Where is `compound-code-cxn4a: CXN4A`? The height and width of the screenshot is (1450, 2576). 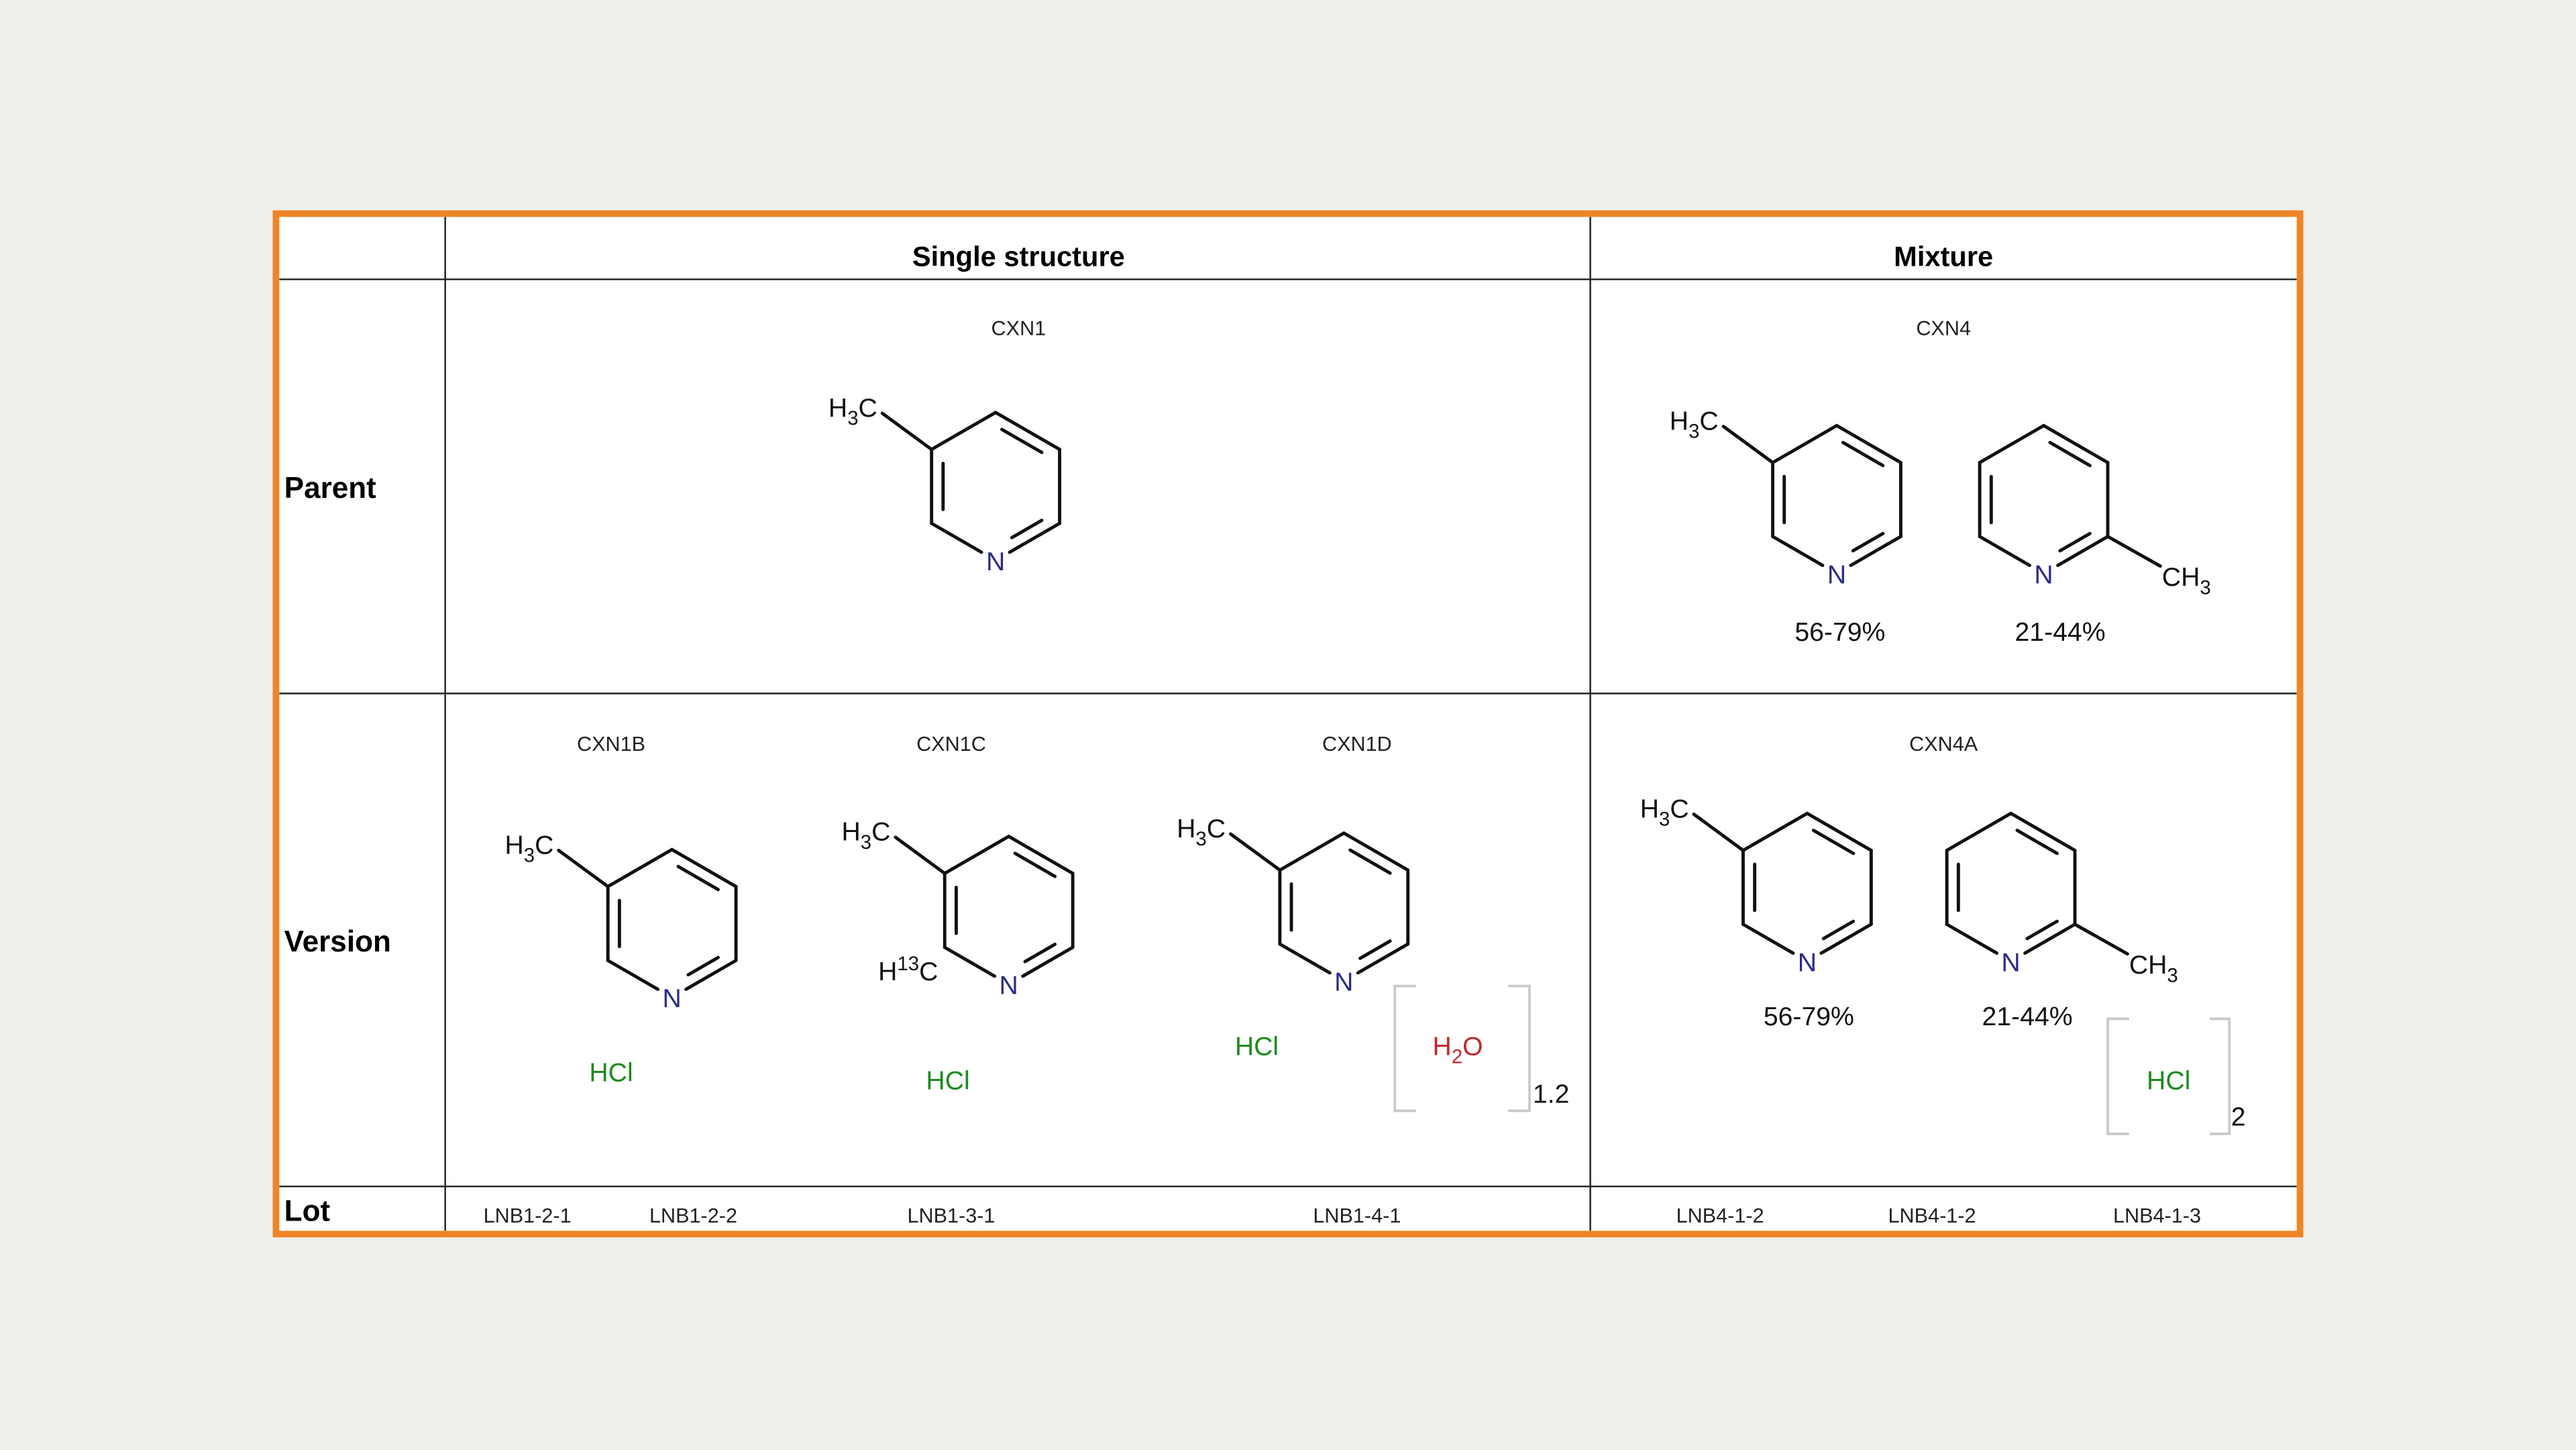 compound-code-cxn4a: CXN4A is located at coordinates (1943, 744).